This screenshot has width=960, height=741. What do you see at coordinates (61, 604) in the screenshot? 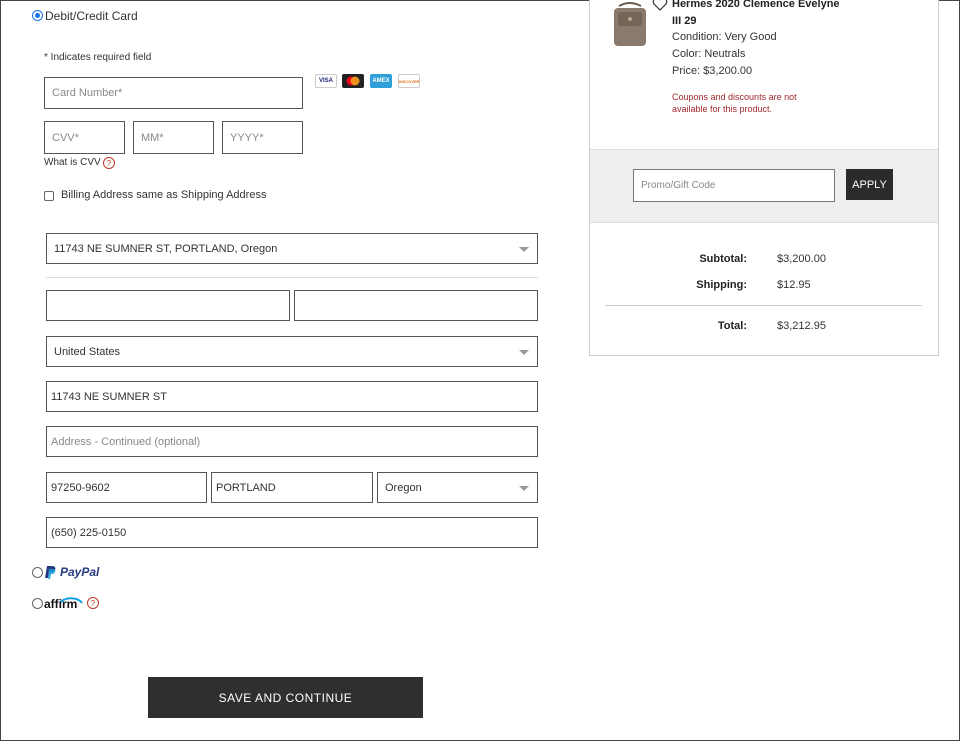
I see `affirm-label: affirm` at bounding box center [61, 604].